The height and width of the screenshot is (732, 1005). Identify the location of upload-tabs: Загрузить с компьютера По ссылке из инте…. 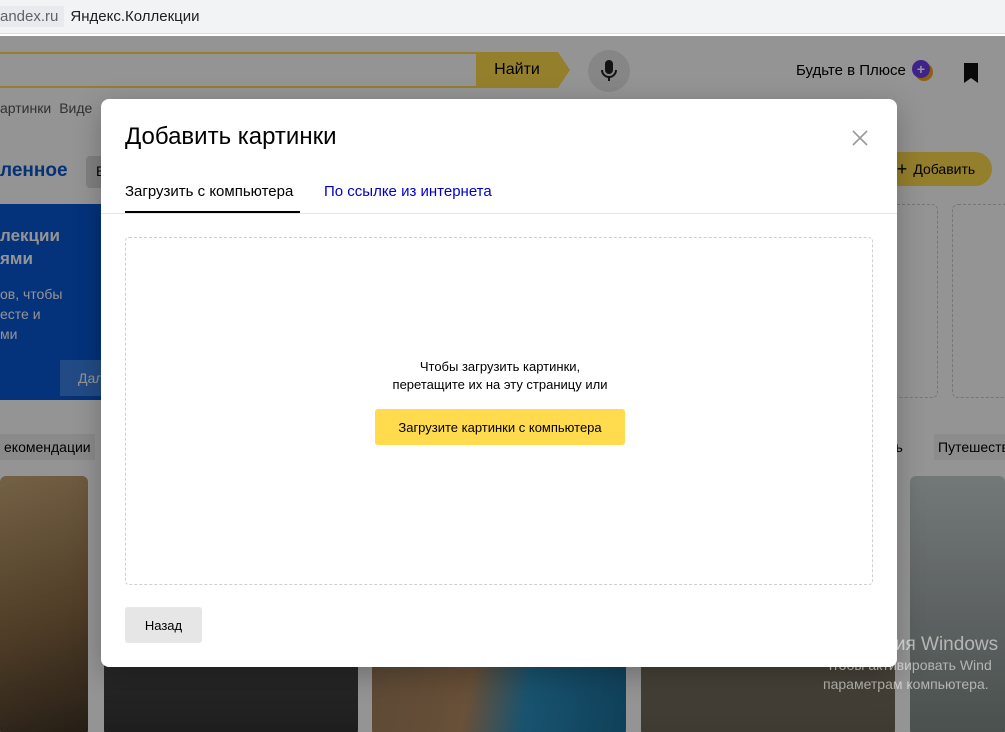
(499, 196).